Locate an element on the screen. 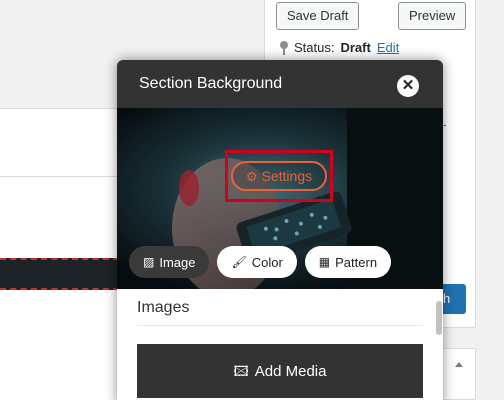  settings-button: ⚙ Settings is located at coordinates (279, 176).